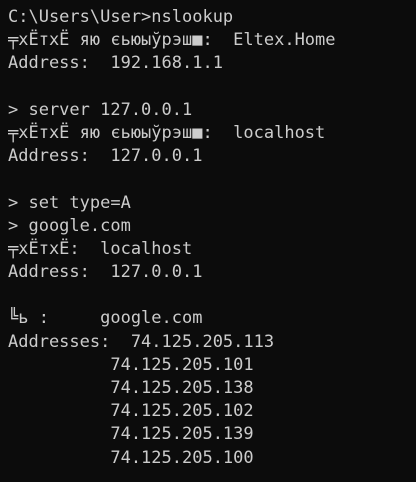 The height and width of the screenshot is (482, 416). What do you see at coordinates (131, 457) in the screenshot?
I see `terminal-line-address-item: 74.125.205.100` at bounding box center [131, 457].